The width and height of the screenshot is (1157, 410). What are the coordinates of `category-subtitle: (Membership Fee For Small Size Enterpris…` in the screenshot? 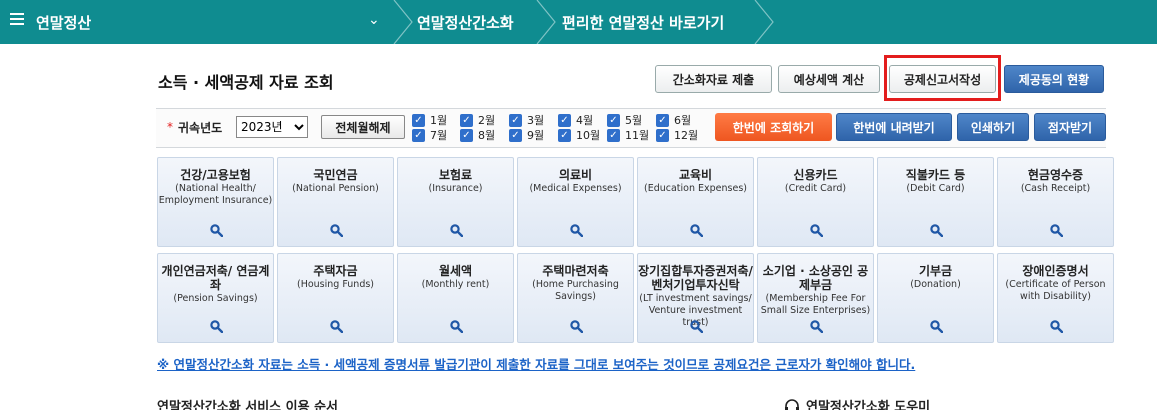 It's located at (815, 304).